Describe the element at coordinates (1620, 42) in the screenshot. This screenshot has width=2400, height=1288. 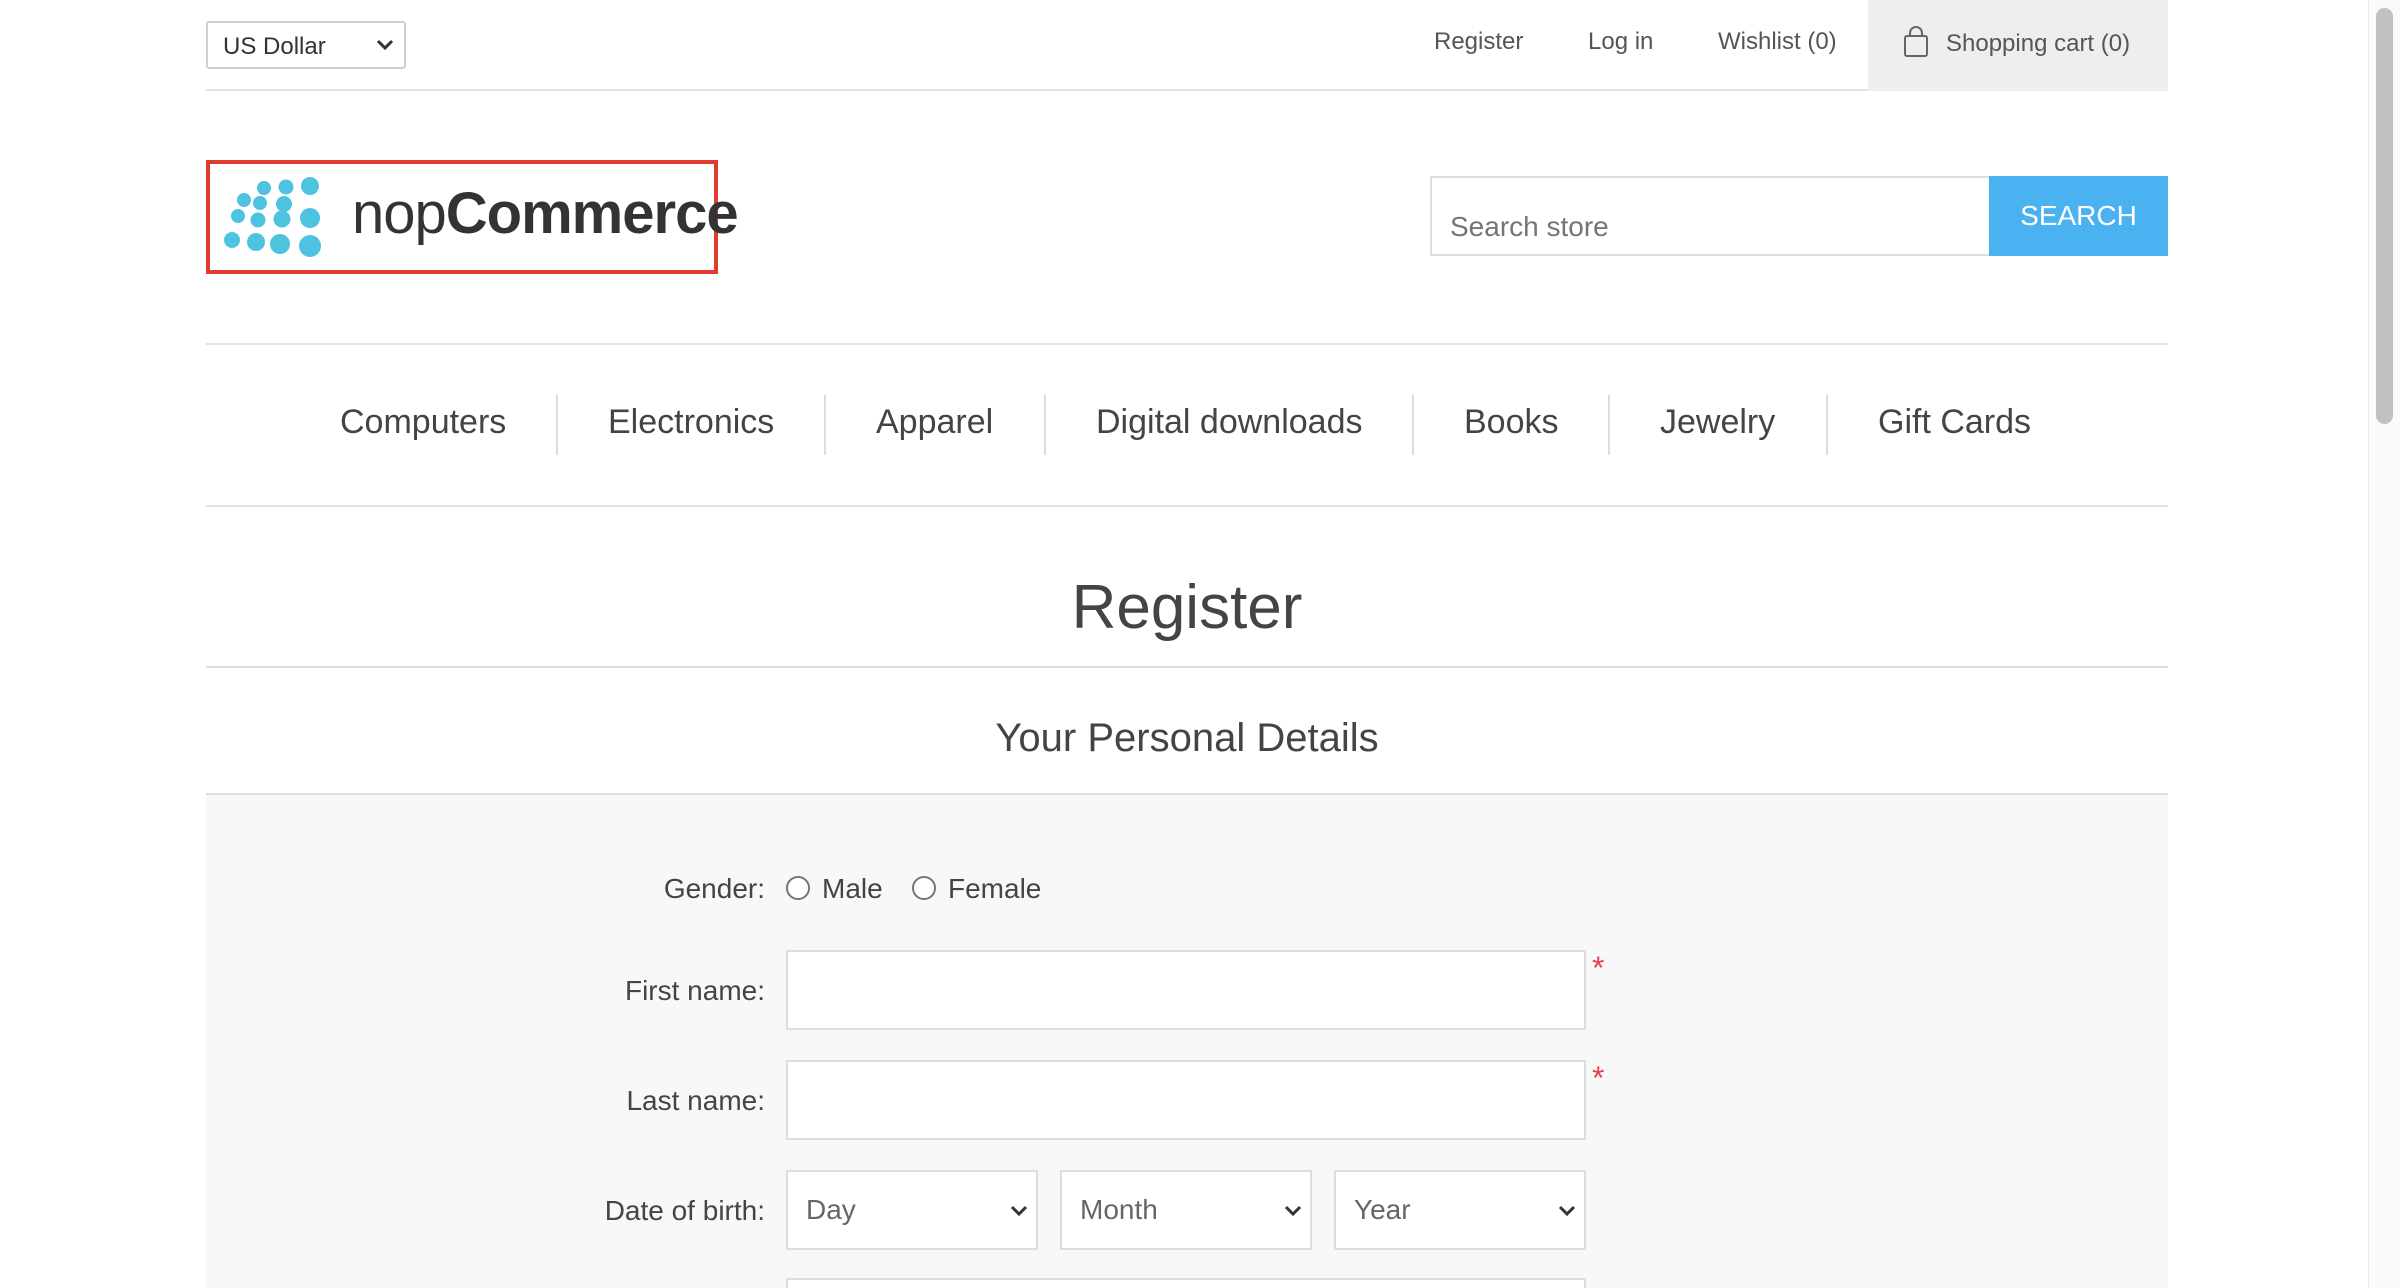
I see `login-link: Log in` at that location.